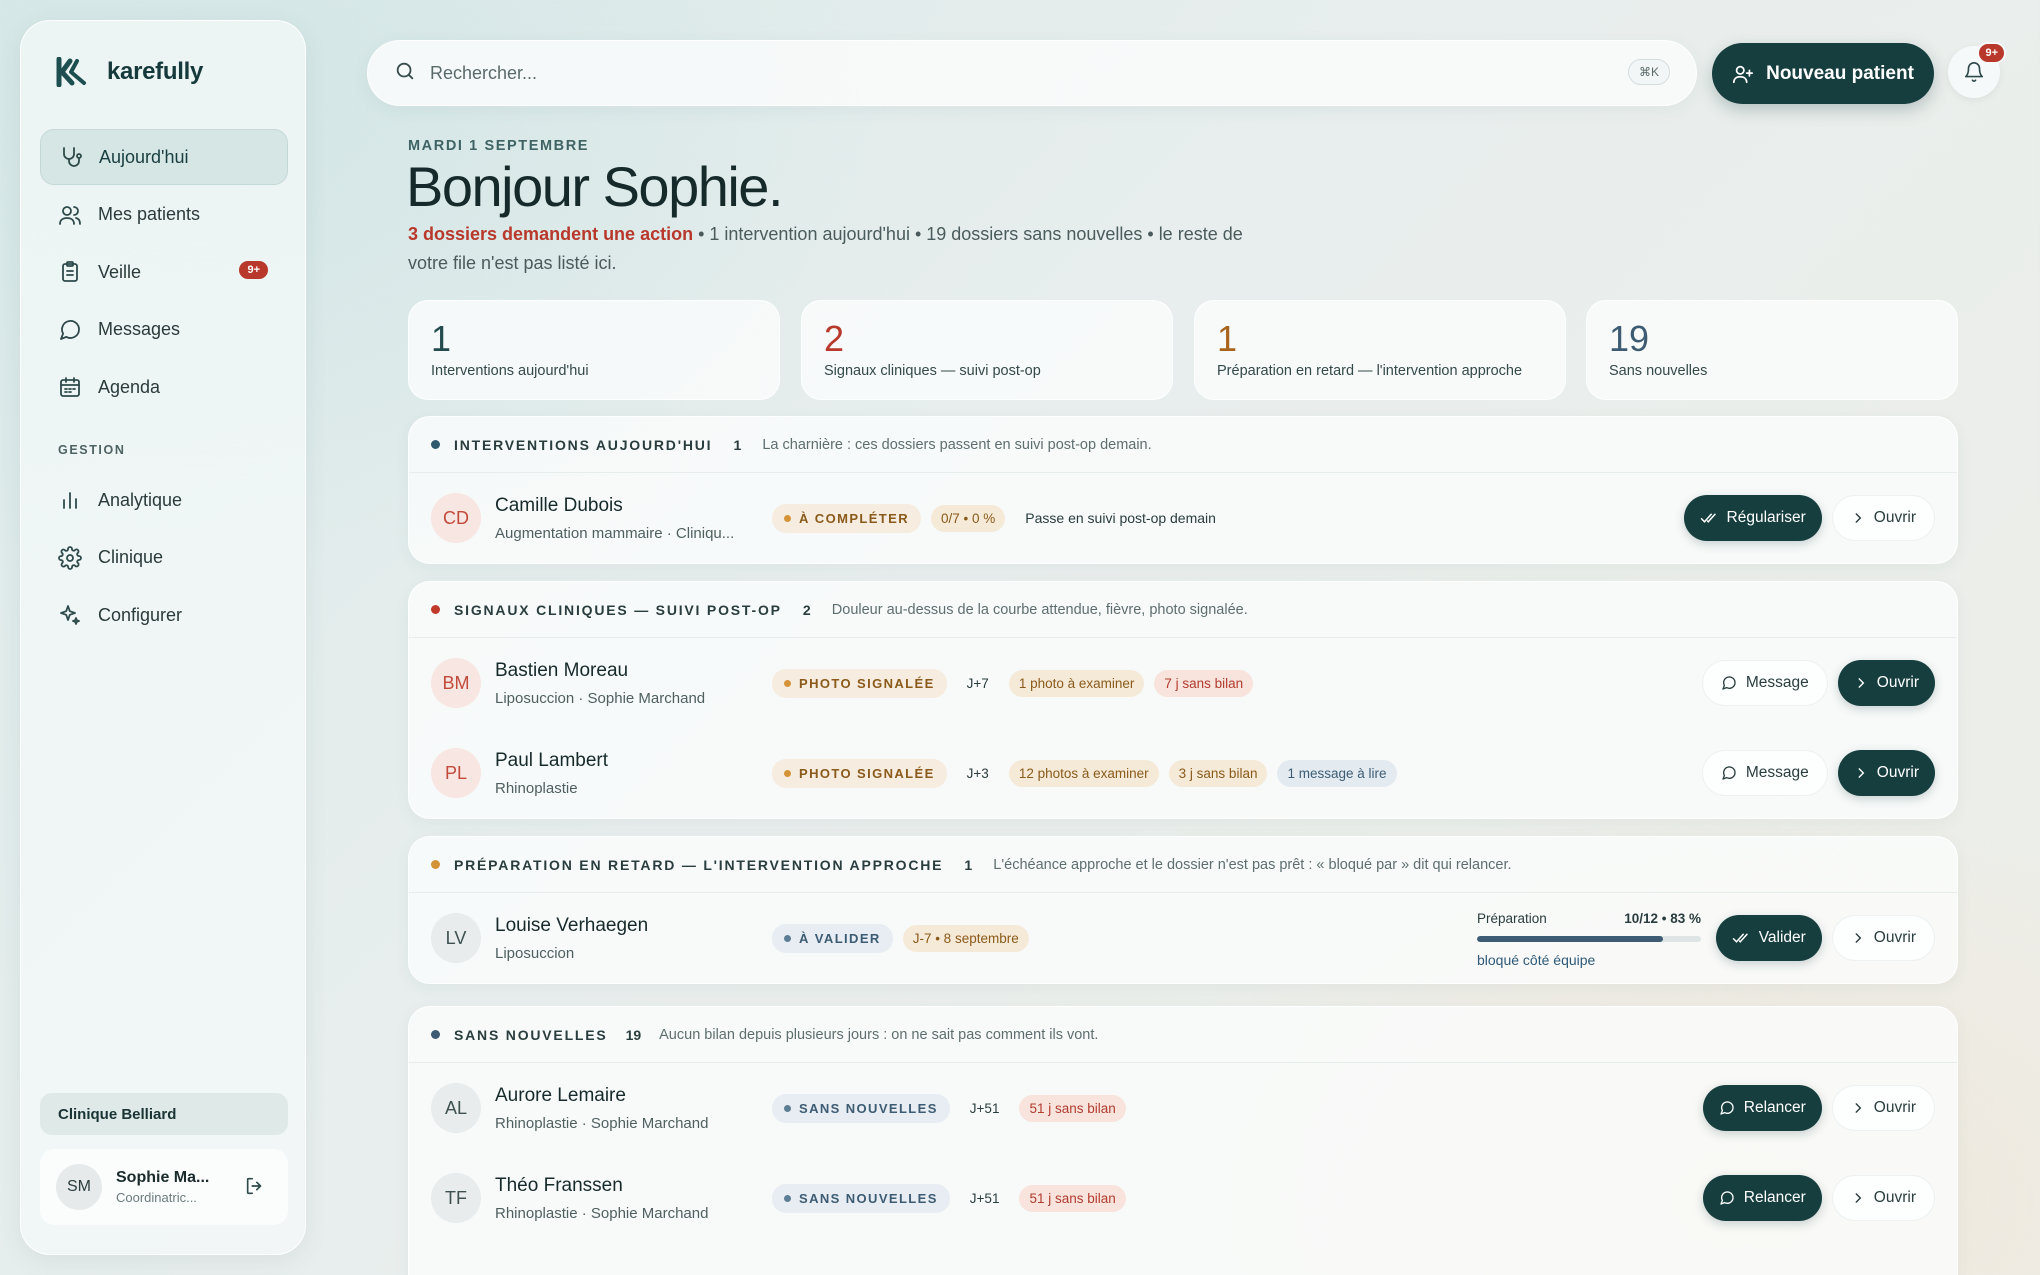  I want to click on stat-card-no-news: 19 Sans nouvelles, so click(1772, 350).